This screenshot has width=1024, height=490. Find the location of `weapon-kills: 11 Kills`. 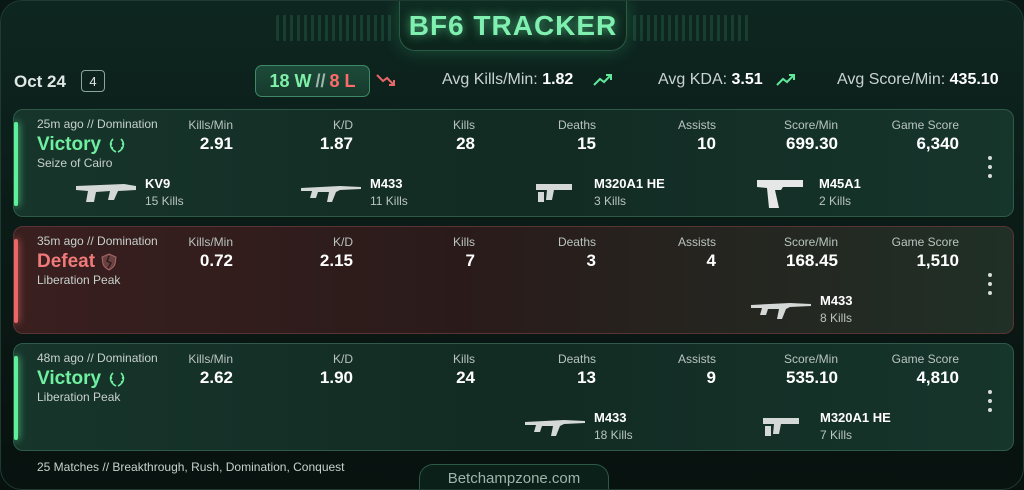

weapon-kills: 11 Kills is located at coordinates (389, 201).